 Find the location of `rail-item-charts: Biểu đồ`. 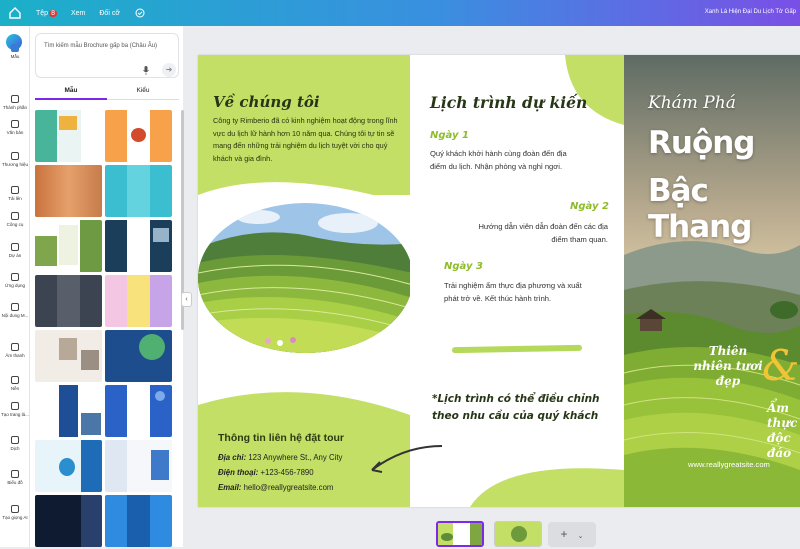

rail-item-charts: Biểu đồ is located at coordinates (15, 477).